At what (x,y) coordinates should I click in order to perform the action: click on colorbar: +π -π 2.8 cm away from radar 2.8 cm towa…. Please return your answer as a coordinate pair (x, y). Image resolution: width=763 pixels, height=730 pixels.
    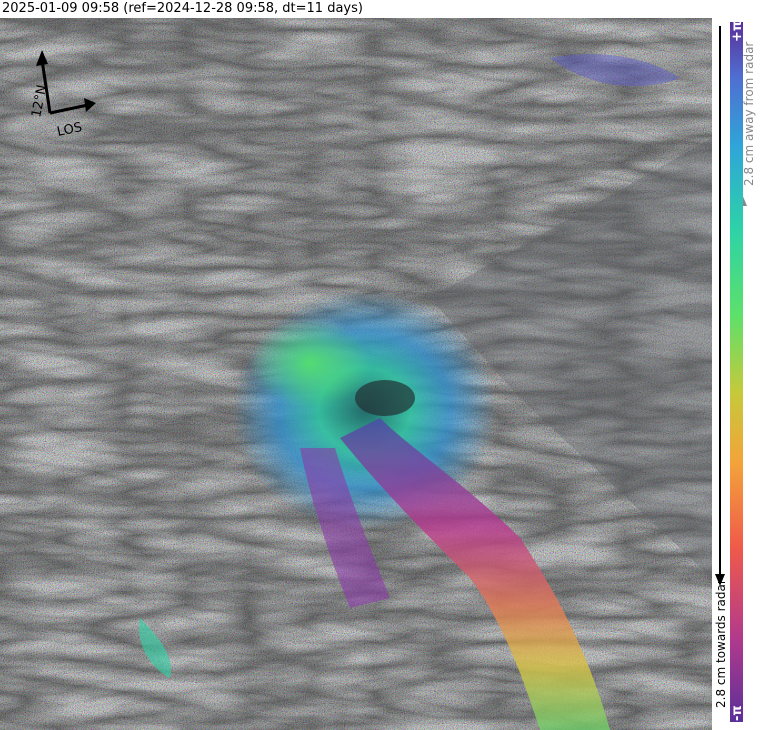
    Looking at the image, I should click on (737, 374).